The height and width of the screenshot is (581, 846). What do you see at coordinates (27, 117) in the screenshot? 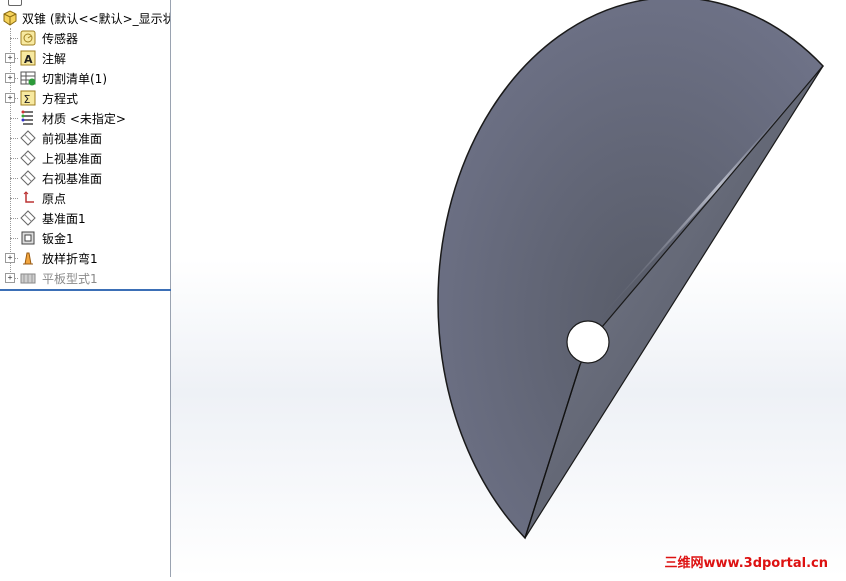
I see `material-icon` at bounding box center [27, 117].